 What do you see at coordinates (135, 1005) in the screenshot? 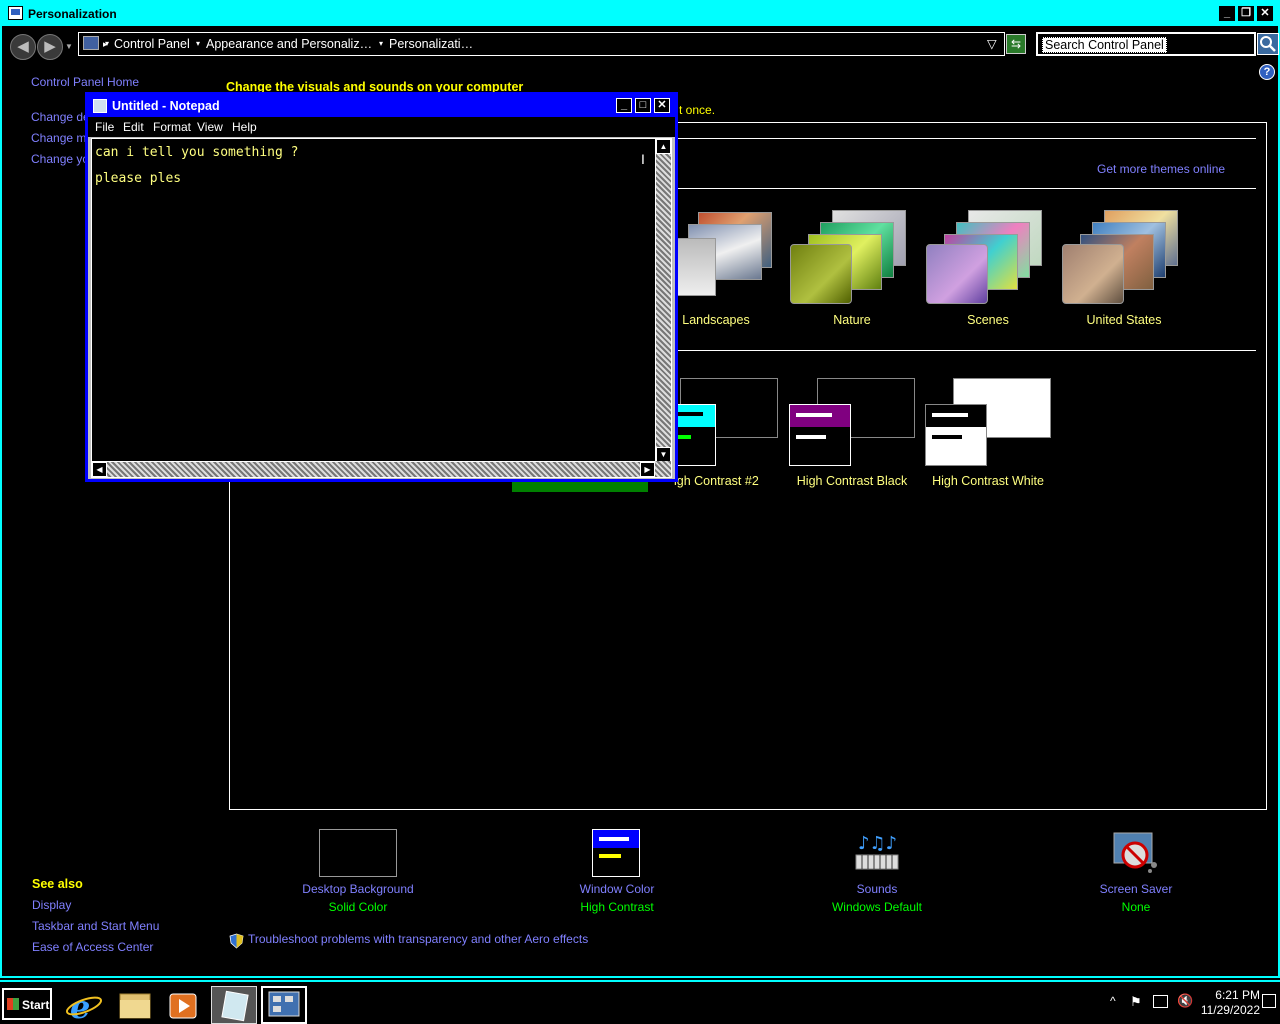
I see `file-explorer-icon` at bounding box center [135, 1005].